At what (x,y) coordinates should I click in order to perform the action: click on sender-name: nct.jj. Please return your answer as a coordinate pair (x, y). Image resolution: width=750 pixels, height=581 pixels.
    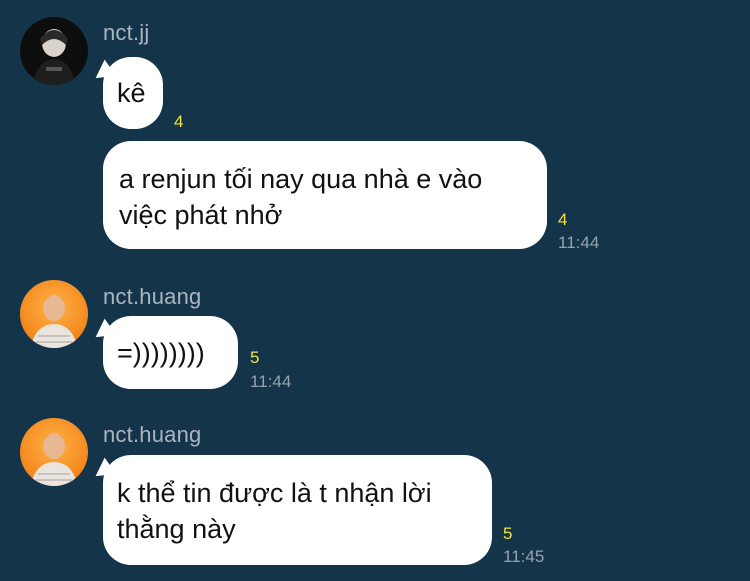
    Looking at the image, I should click on (126, 32).